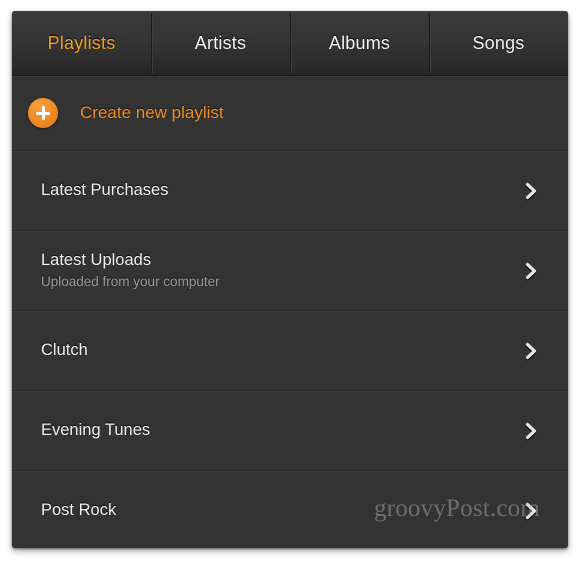 The image size is (580, 570). What do you see at coordinates (290, 113) in the screenshot?
I see `create-new-playlist-row: Create new playlist` at bounding box center [290, 113].